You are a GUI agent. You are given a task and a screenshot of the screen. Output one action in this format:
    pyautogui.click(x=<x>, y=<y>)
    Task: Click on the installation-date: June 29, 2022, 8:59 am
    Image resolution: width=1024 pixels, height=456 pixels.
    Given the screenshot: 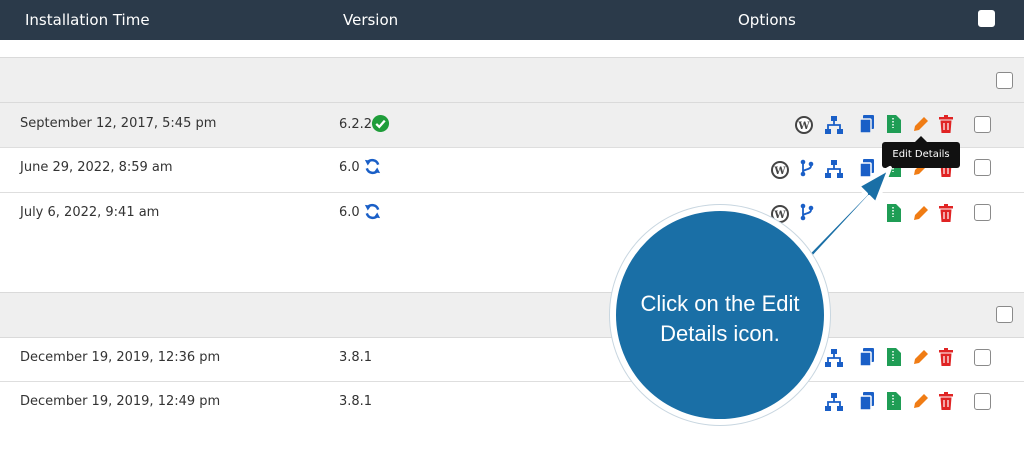 What is the action you would take?
    pyautogui.click(x=96, y=167)
    